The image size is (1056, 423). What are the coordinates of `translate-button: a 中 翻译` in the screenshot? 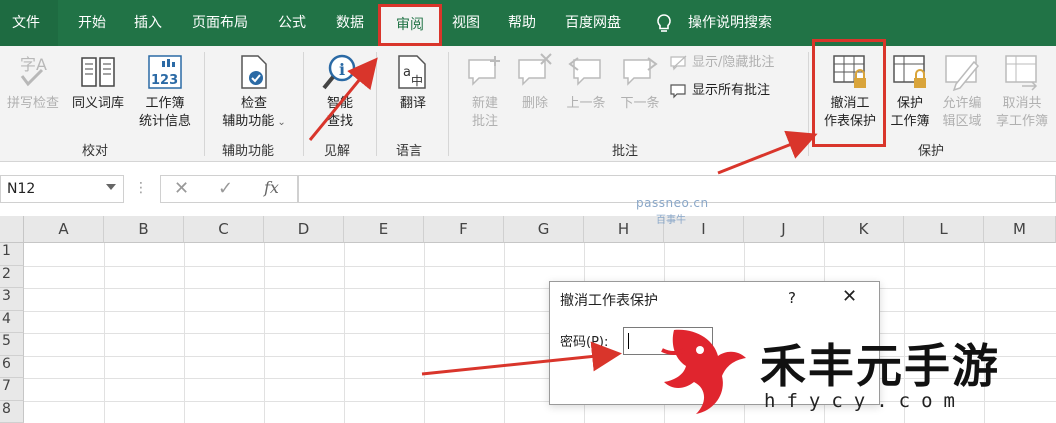 It's located at (413, 82).